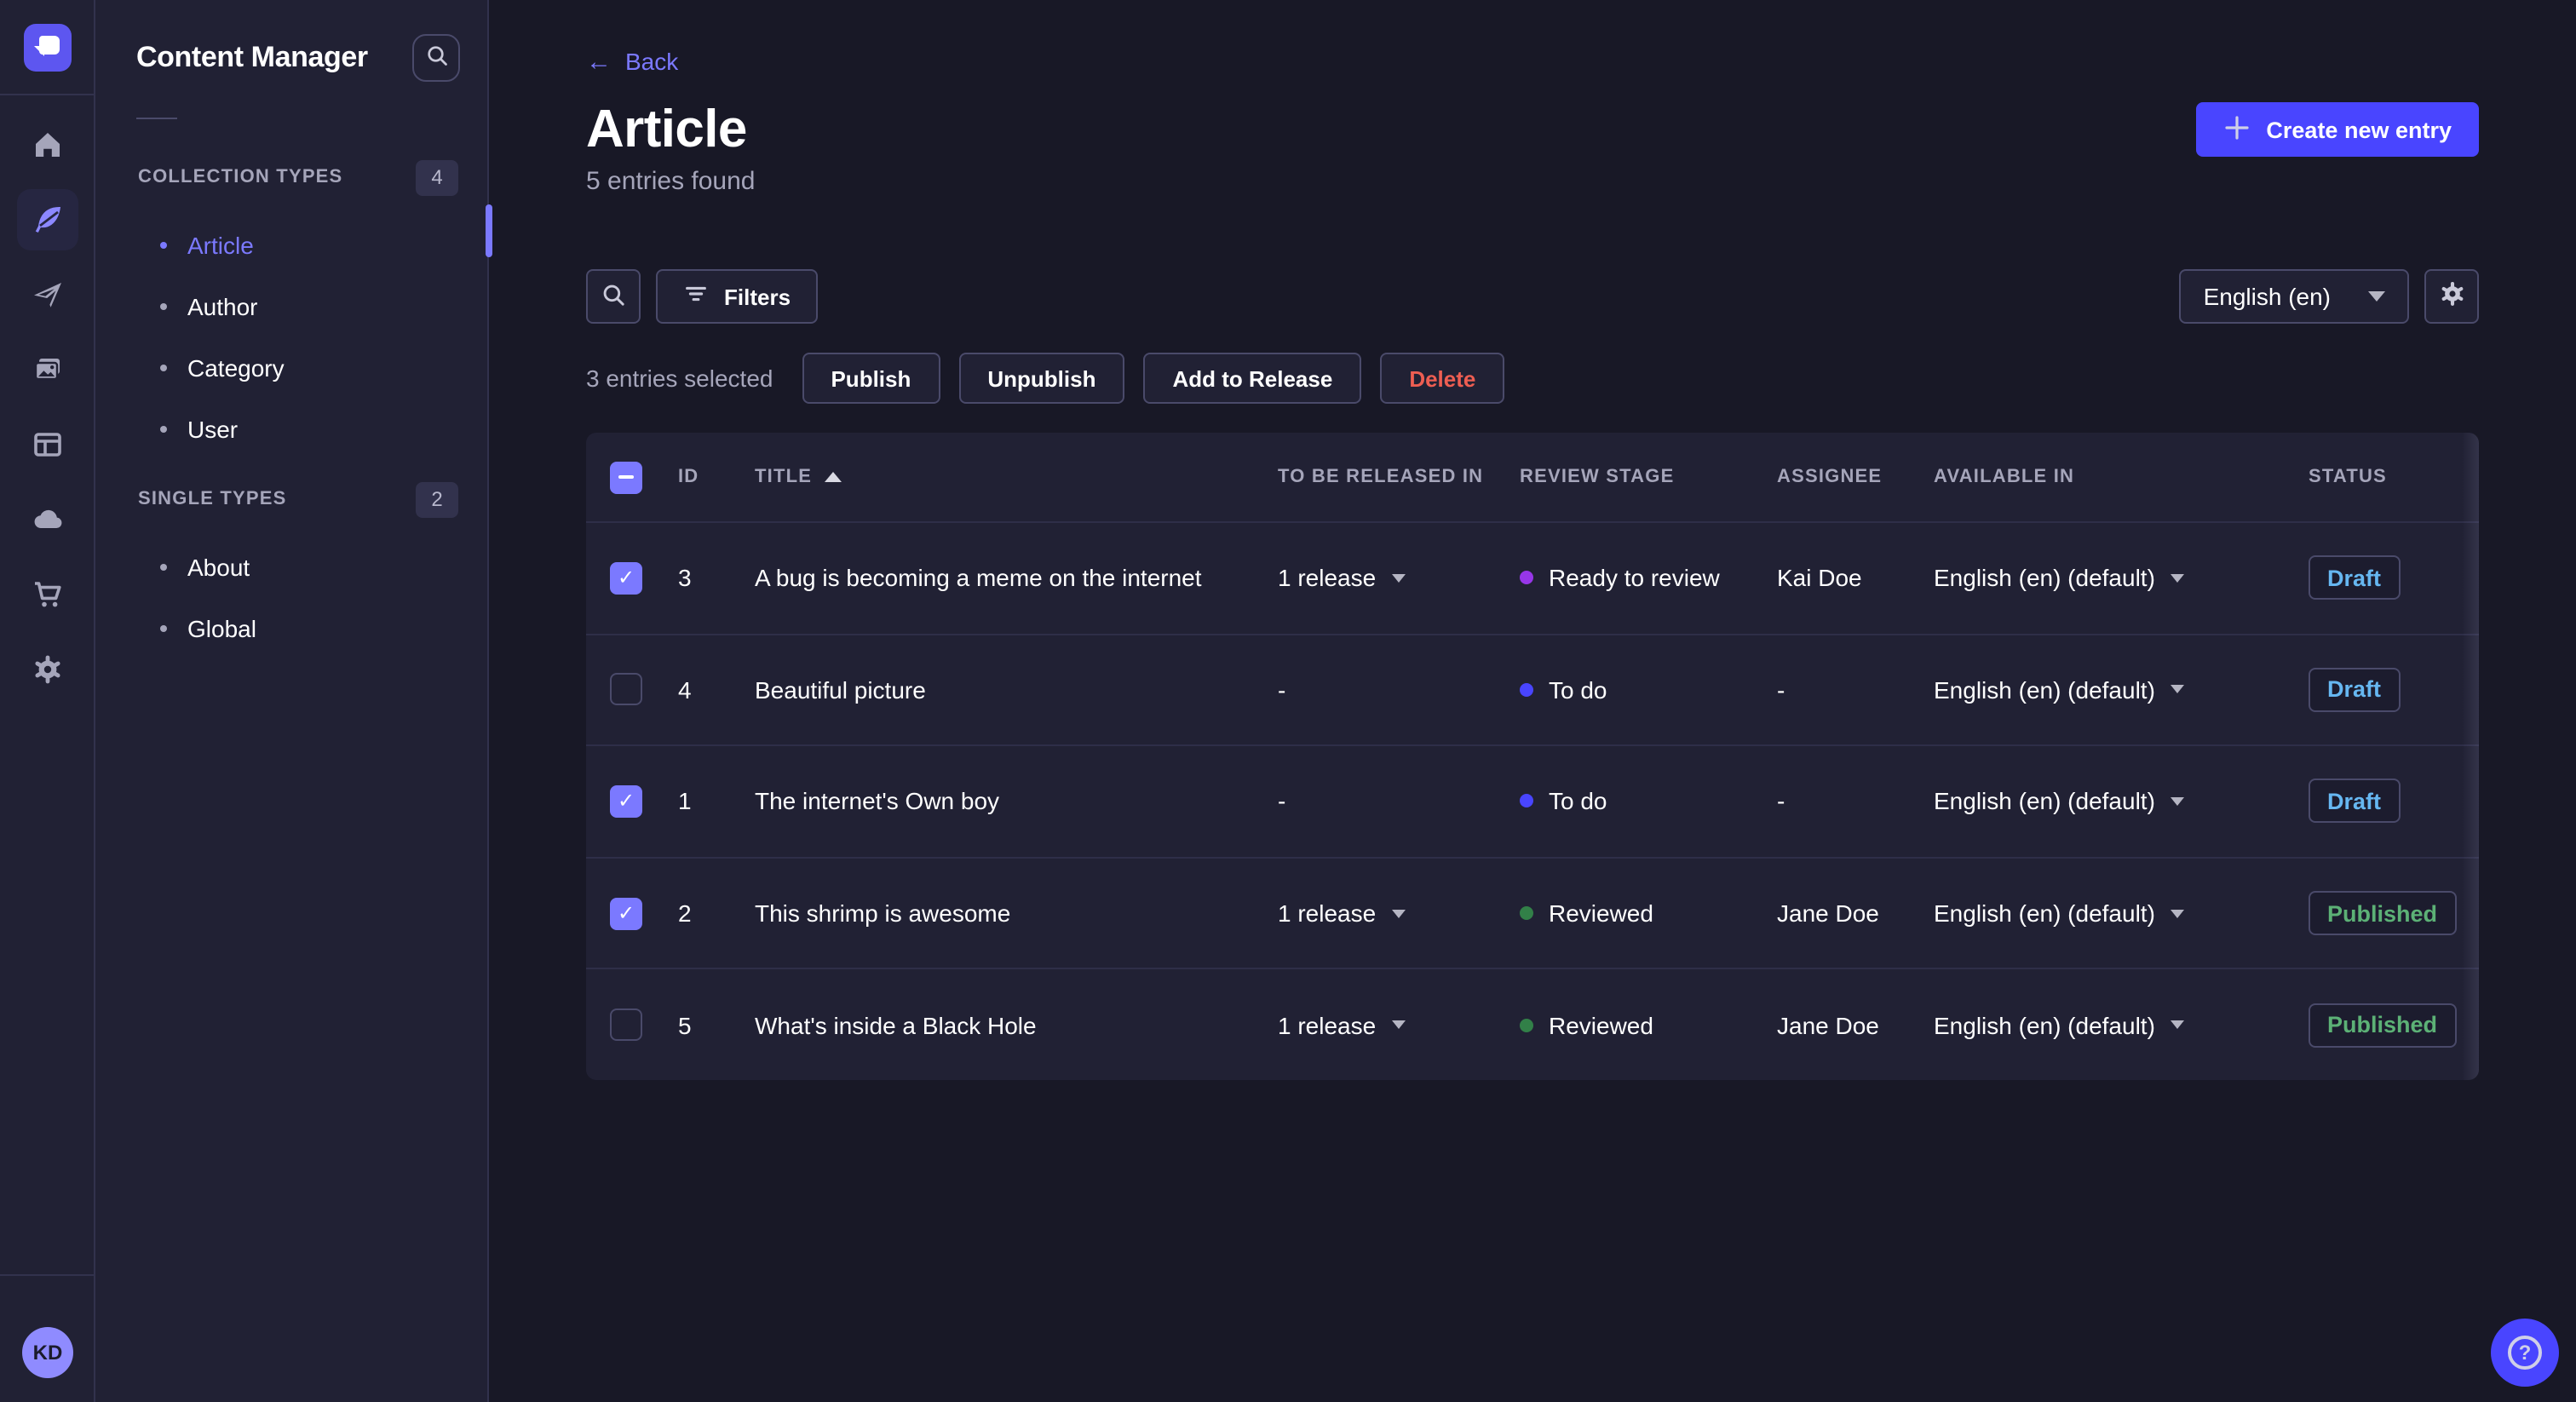 The height and width of the screenshot is (1402, 2576). Describe the element at coordinates (48, 1352) in the screenshot. I see `user-avatar: KD` at that location.